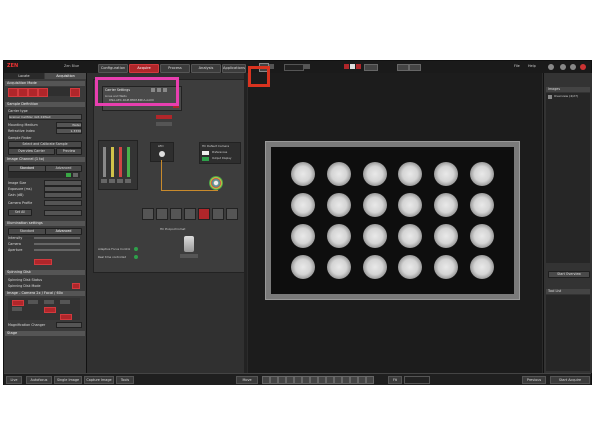 The image size is (592, 444). Describe the element at coordinates (45, 144) in the screenshot. I see `select-carrier-button: Select and Calibrate Sample` at that location.